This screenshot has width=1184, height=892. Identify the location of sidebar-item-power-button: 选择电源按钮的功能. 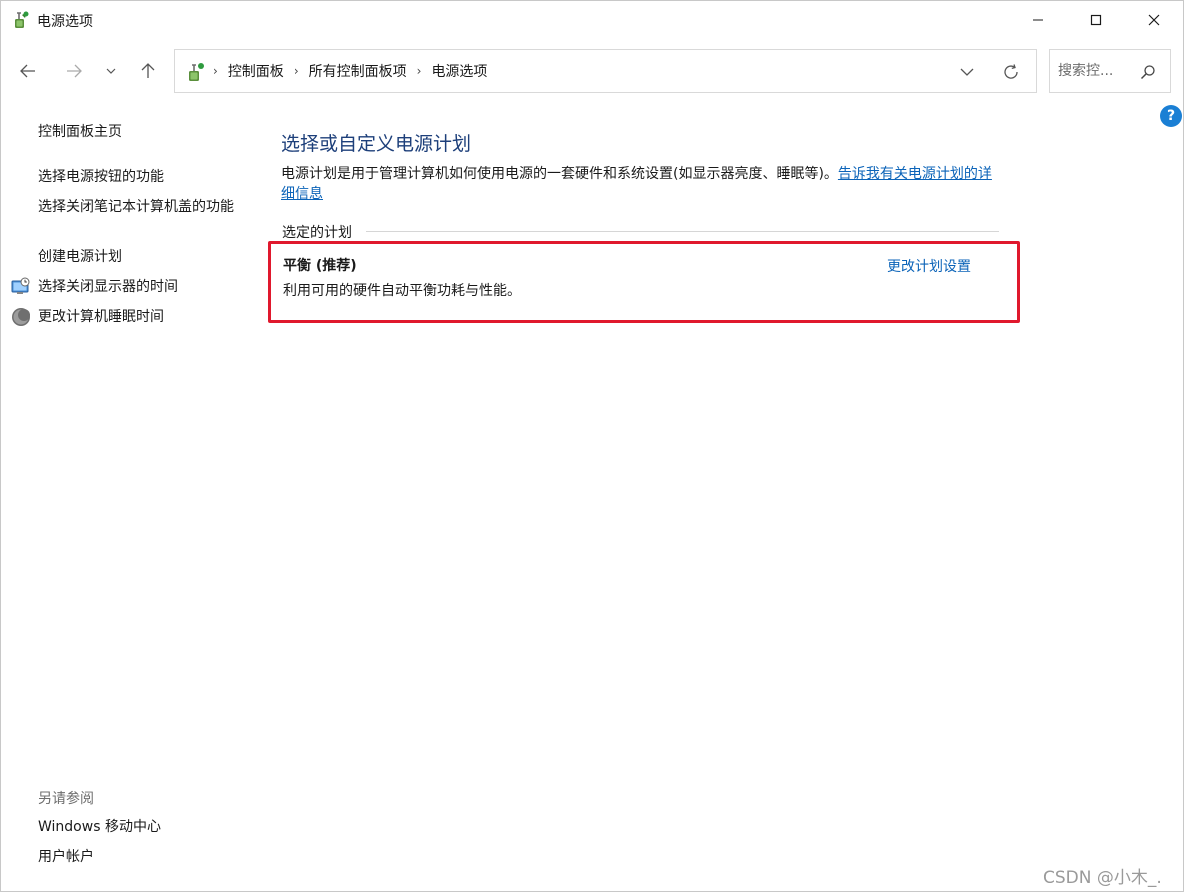
(101, 177).